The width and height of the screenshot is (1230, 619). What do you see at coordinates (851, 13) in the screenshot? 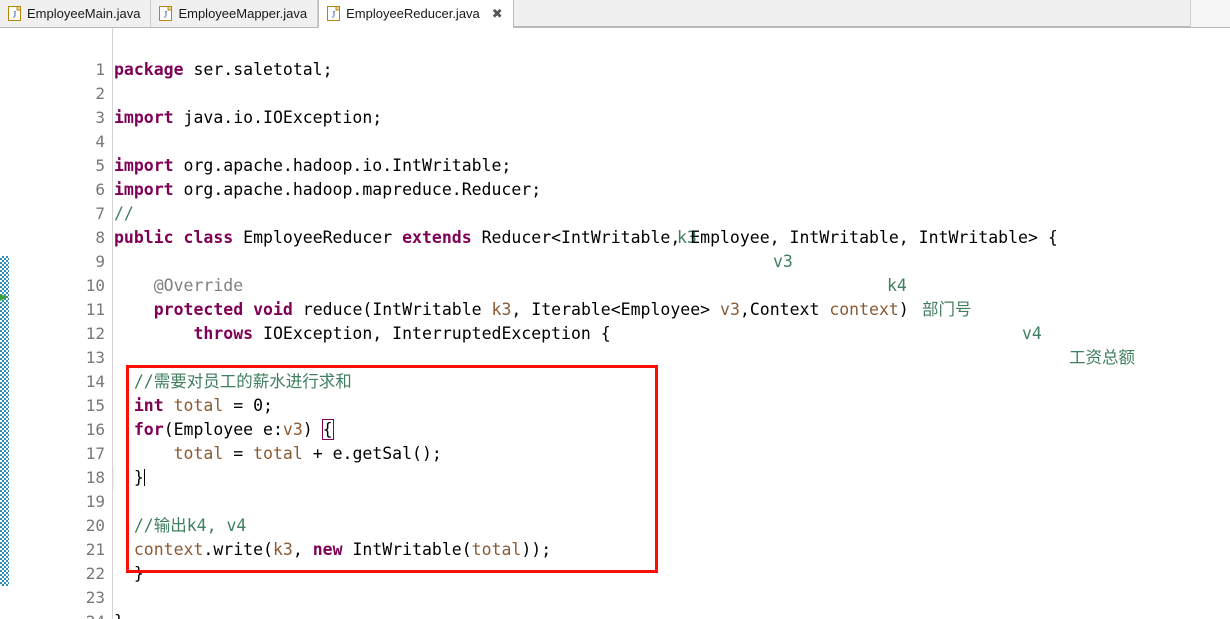
I see `tab-bar-filler` at bounding box center [851, 13].